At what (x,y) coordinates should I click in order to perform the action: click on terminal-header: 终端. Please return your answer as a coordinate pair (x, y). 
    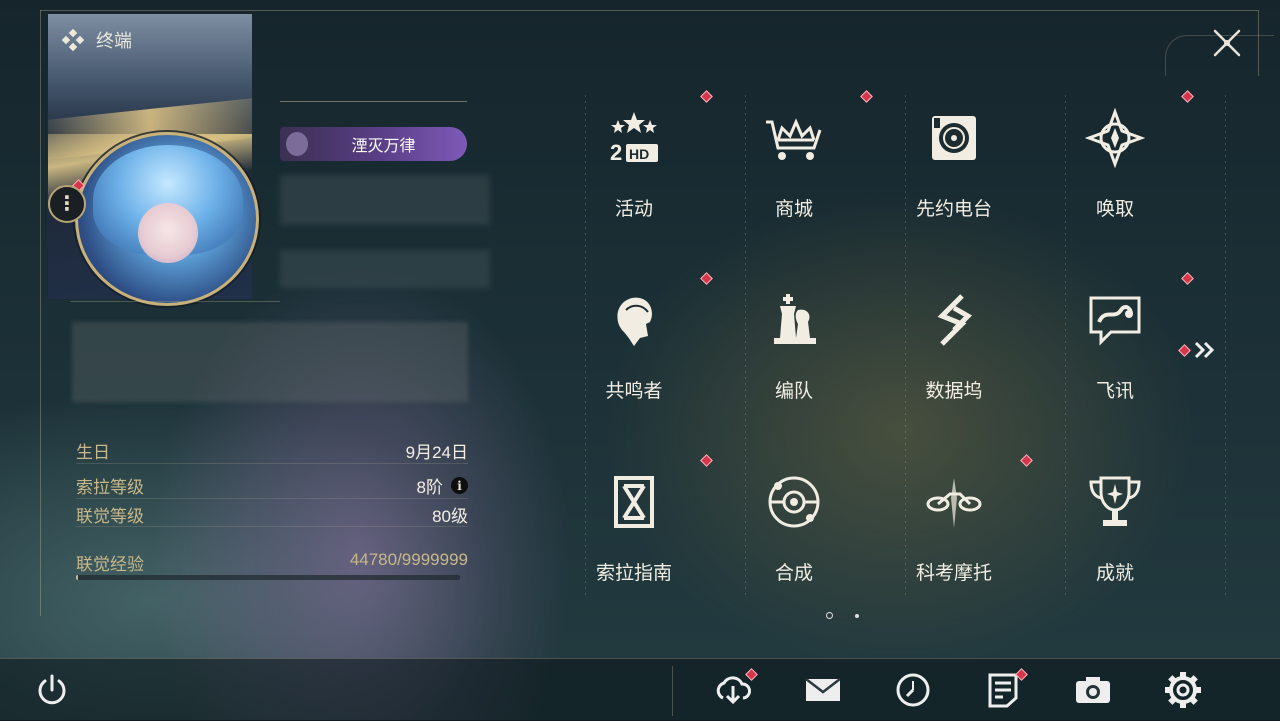
    Looking at the image, I should click on (97, 40).